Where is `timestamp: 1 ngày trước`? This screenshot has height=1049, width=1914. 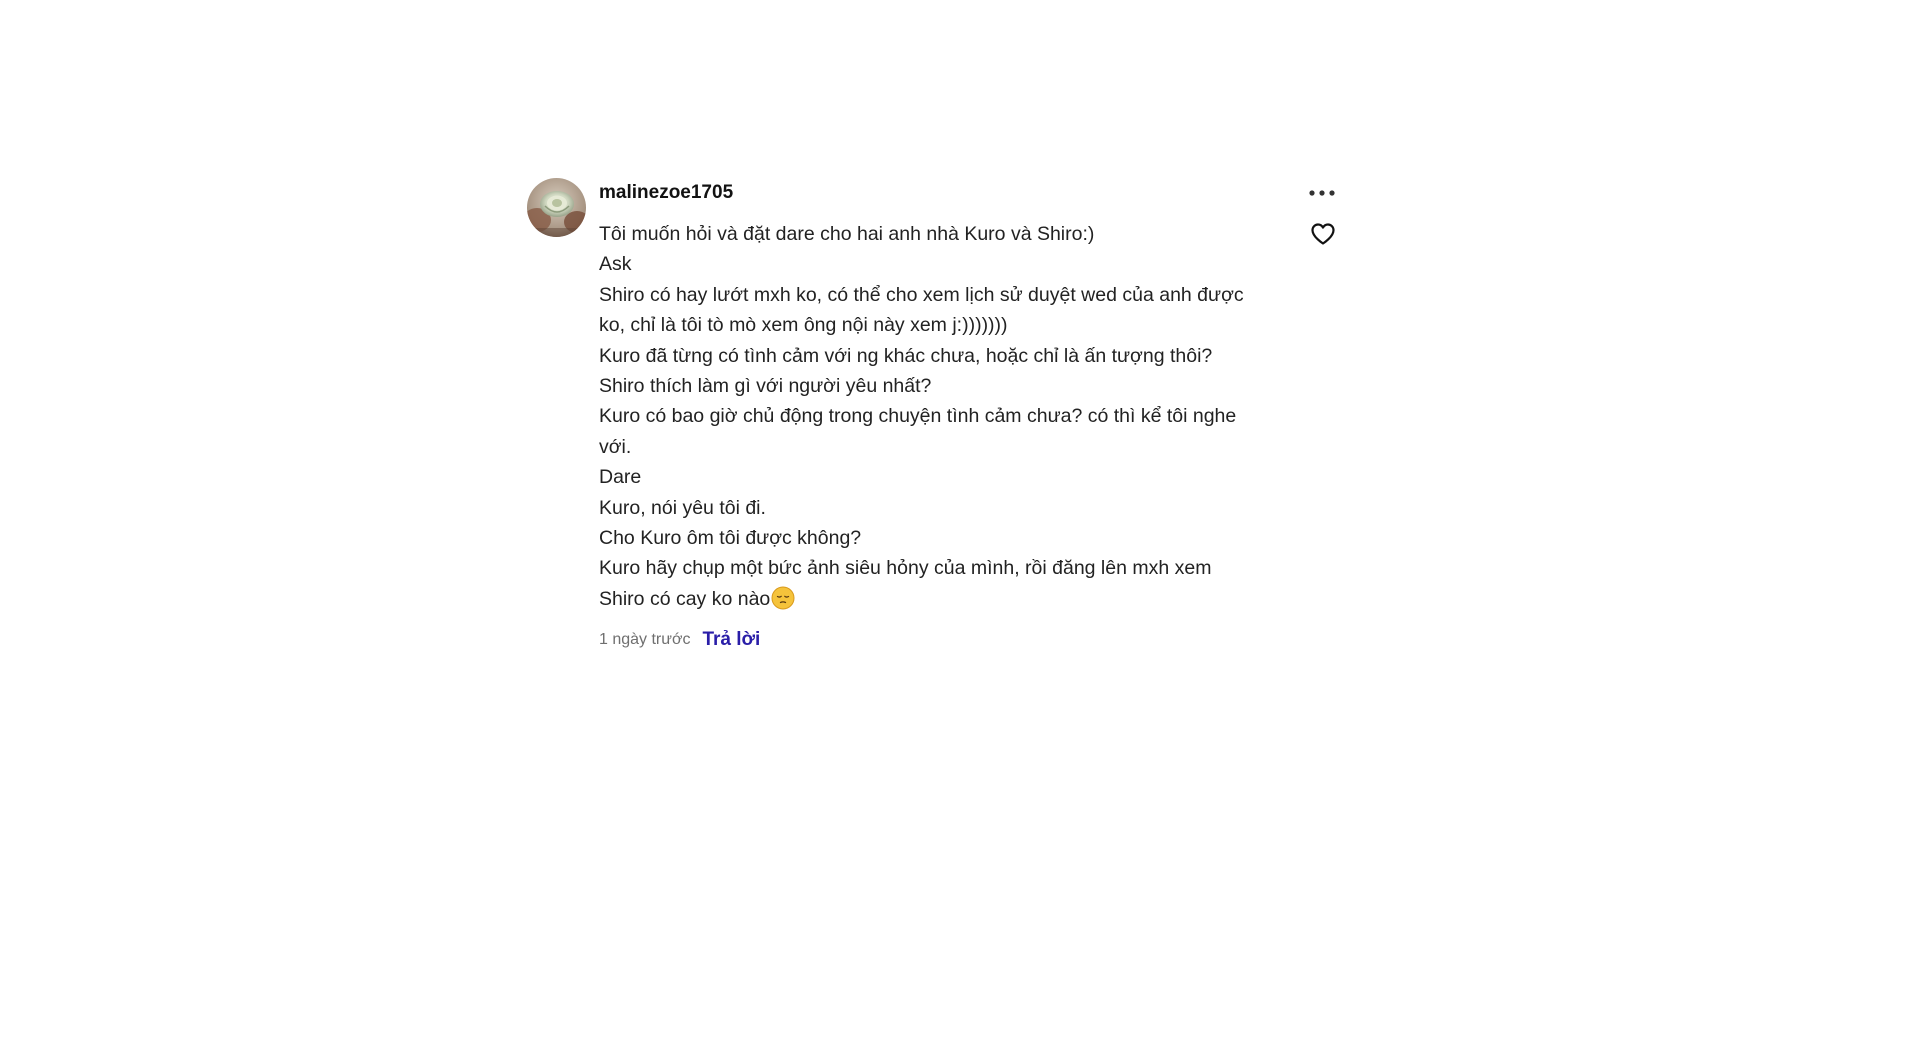 timestamp: 1 ngày trước is located at coordinates (645, 640).